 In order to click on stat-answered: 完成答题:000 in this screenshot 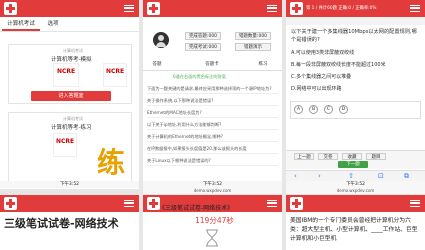, I will do `click(203, 36)`.